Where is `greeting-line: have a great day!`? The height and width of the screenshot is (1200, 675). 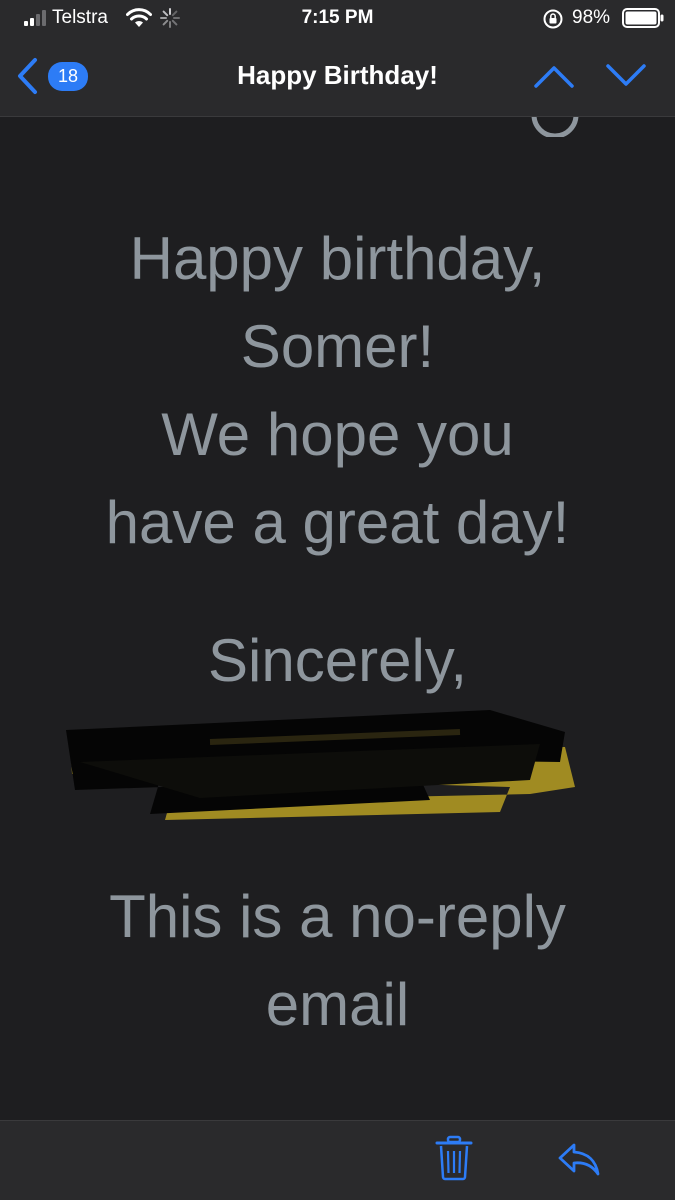 greeting-line: have a great day! is located at coordinates (337, 522).